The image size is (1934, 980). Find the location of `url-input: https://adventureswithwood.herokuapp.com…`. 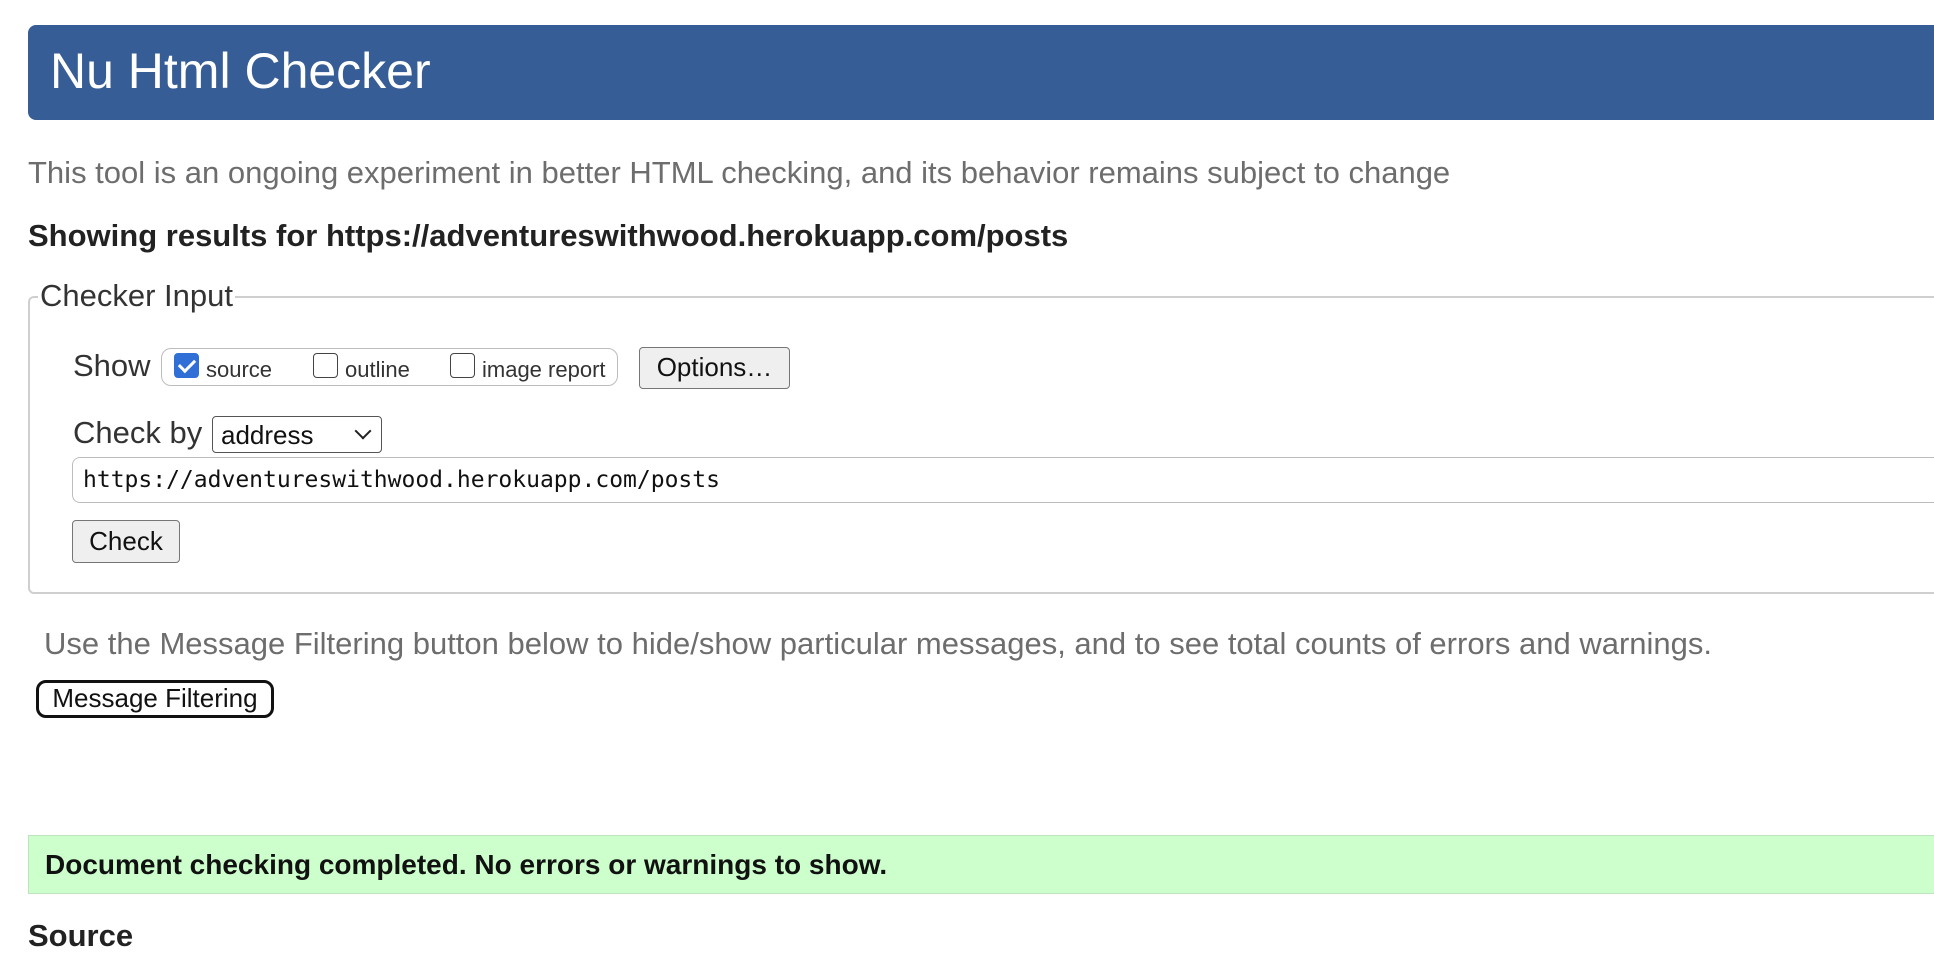

url-input: https://adventureswithwood.herokuapp.com… is located at coordinates (1003, 480).